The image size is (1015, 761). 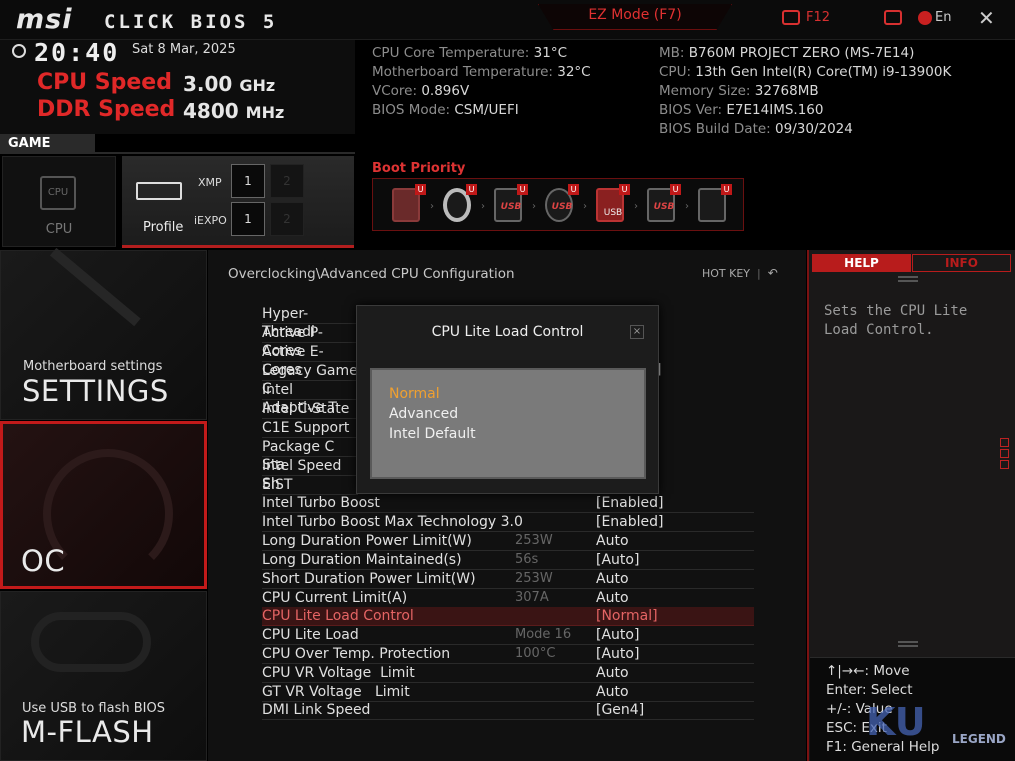 What do you see at coordinates (310, 409) in the screenshot?
I see `setting-row: Intel C-State` at bounding box center [310, 409].